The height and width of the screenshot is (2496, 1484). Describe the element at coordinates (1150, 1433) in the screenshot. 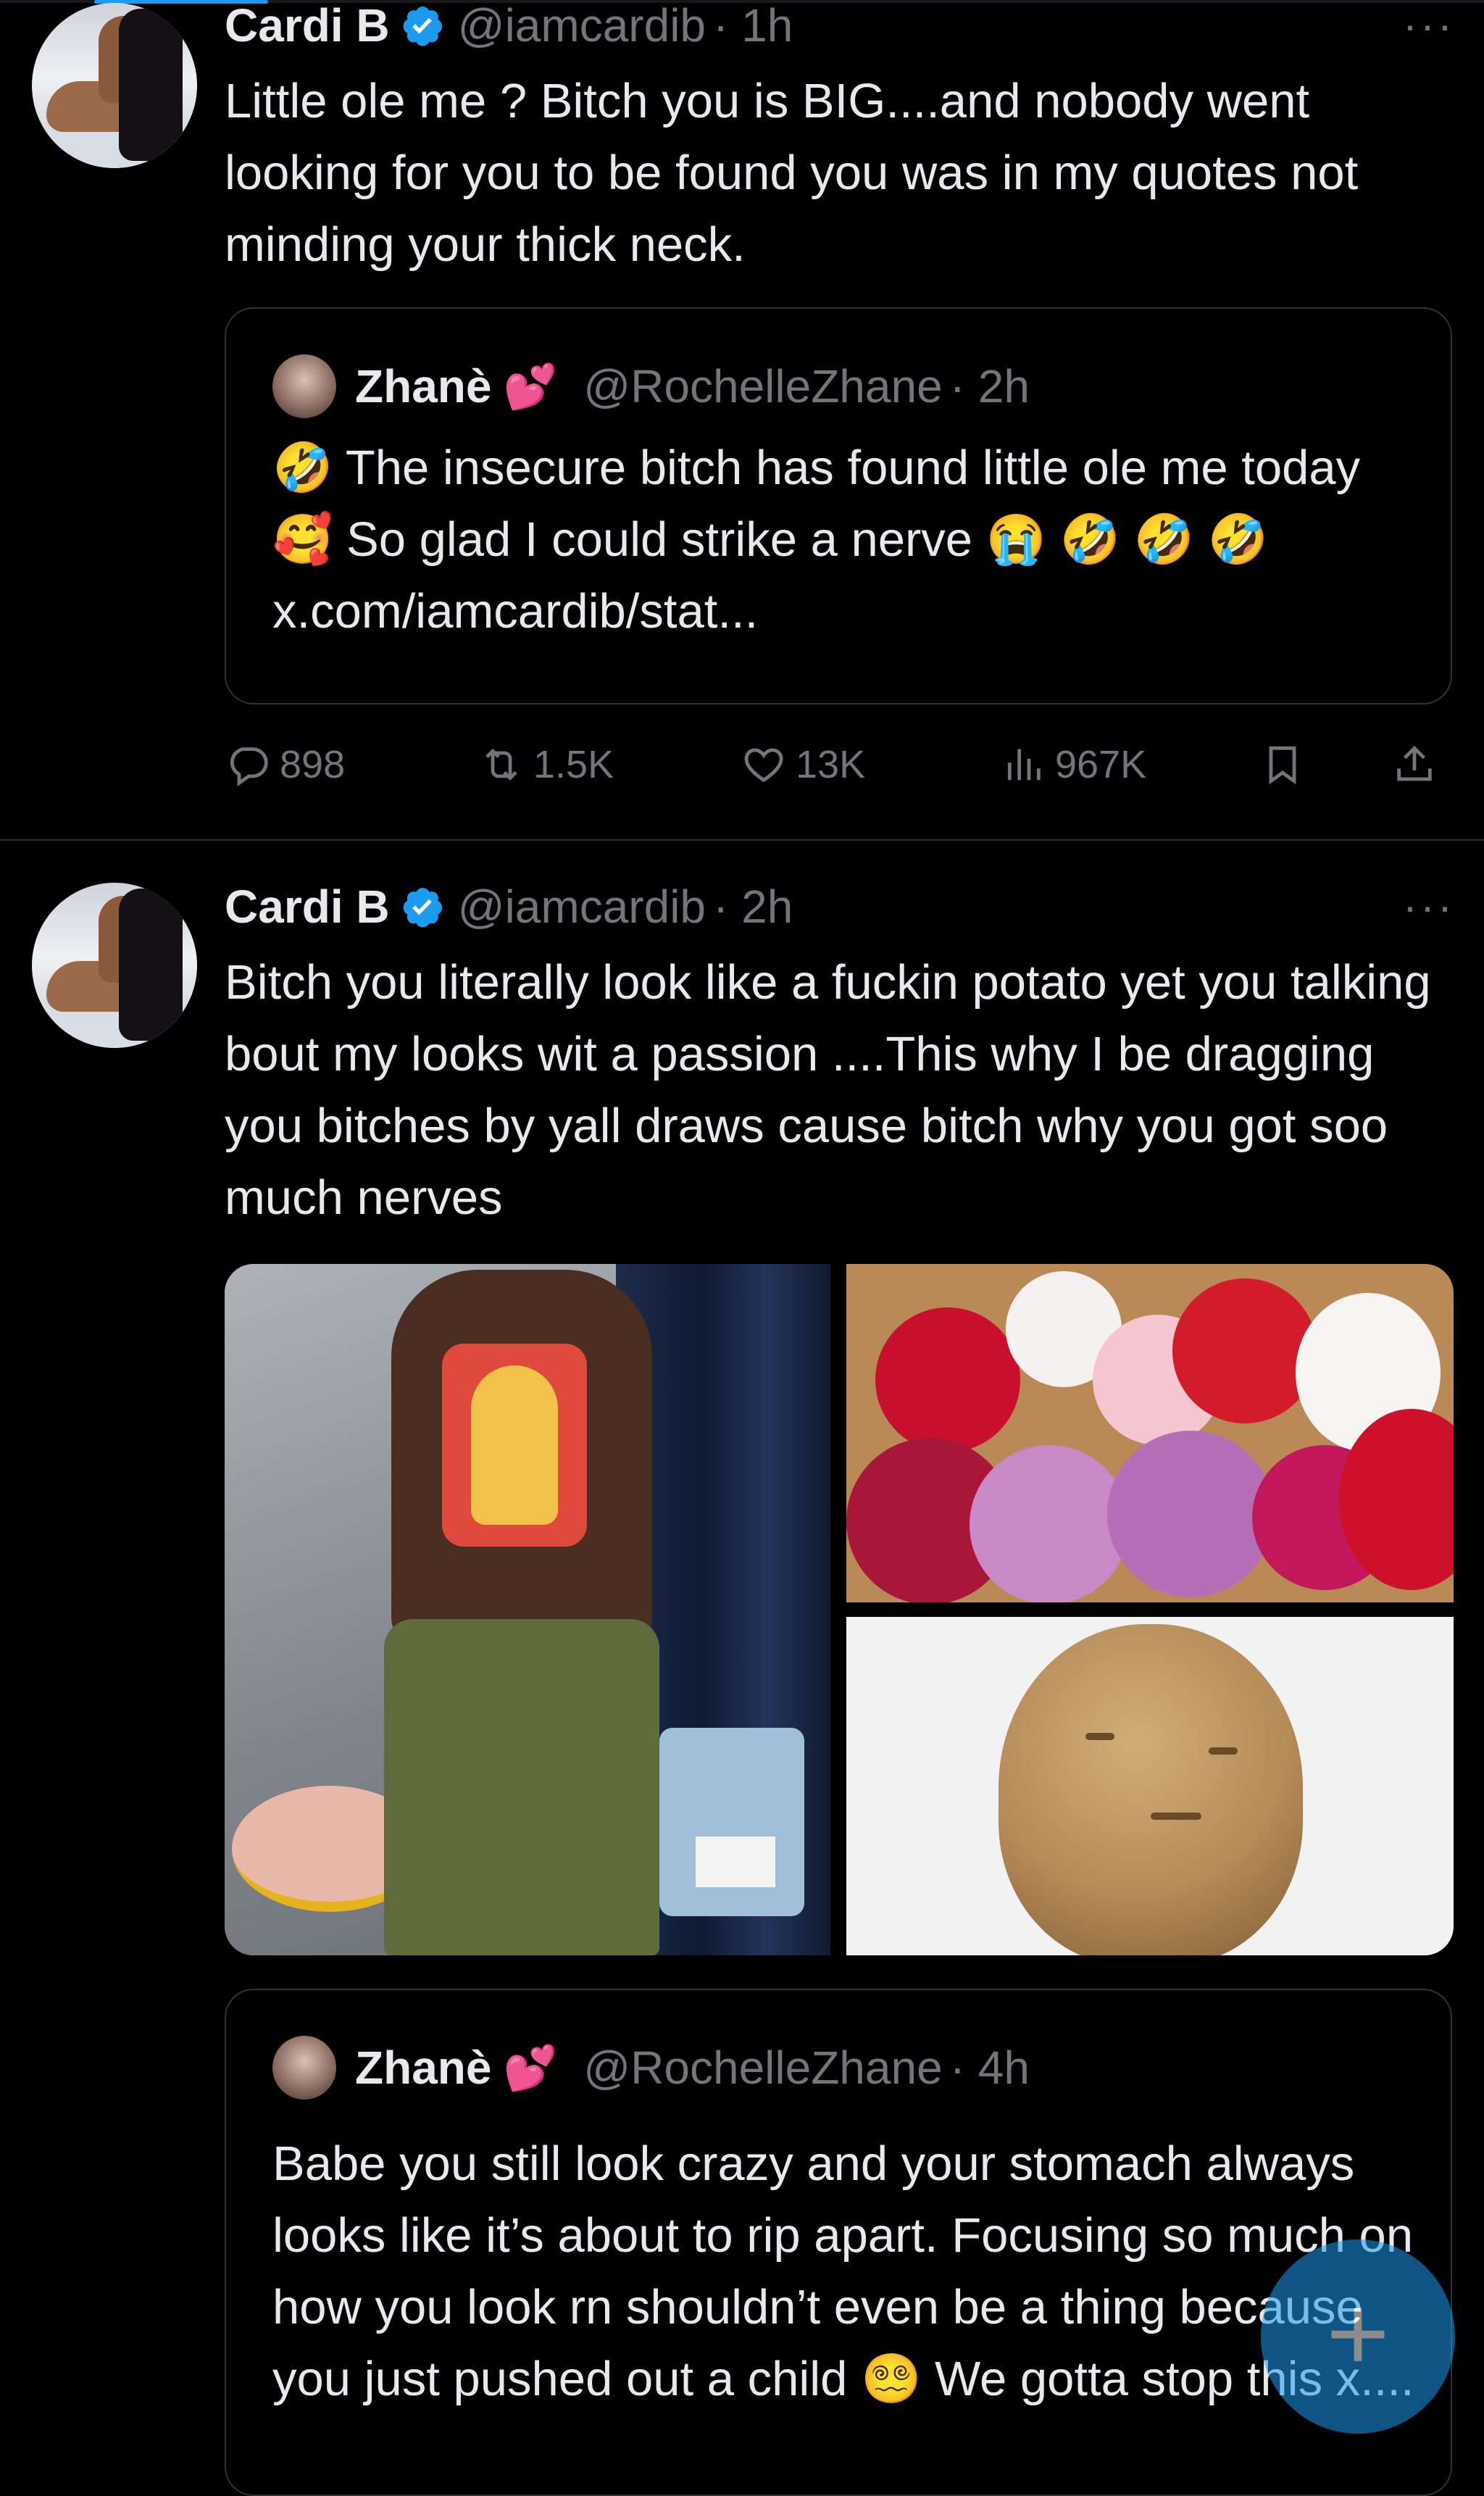

I see `photo-roses-bouquet` at that location.